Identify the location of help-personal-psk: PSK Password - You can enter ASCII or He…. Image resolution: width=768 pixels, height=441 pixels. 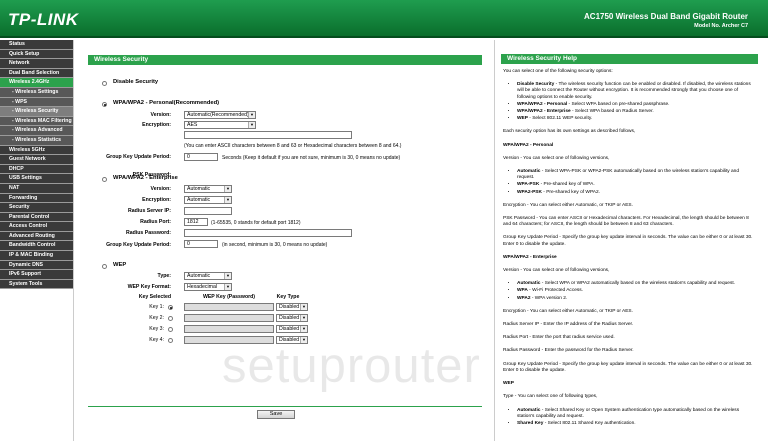
(626, 222).